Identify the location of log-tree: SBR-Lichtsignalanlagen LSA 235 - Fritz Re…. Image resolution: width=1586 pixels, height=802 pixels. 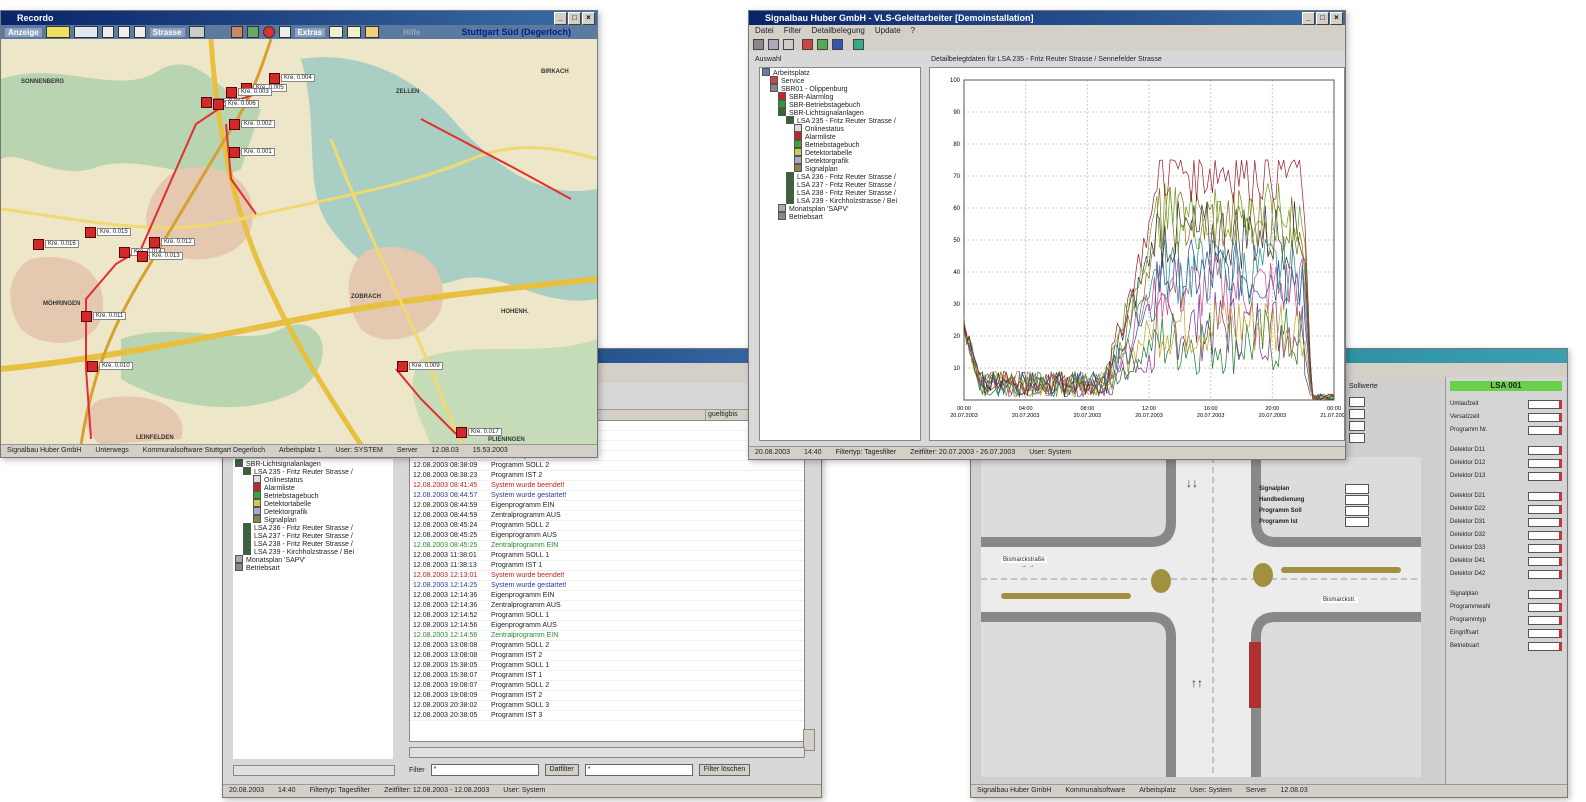
(313, 609).